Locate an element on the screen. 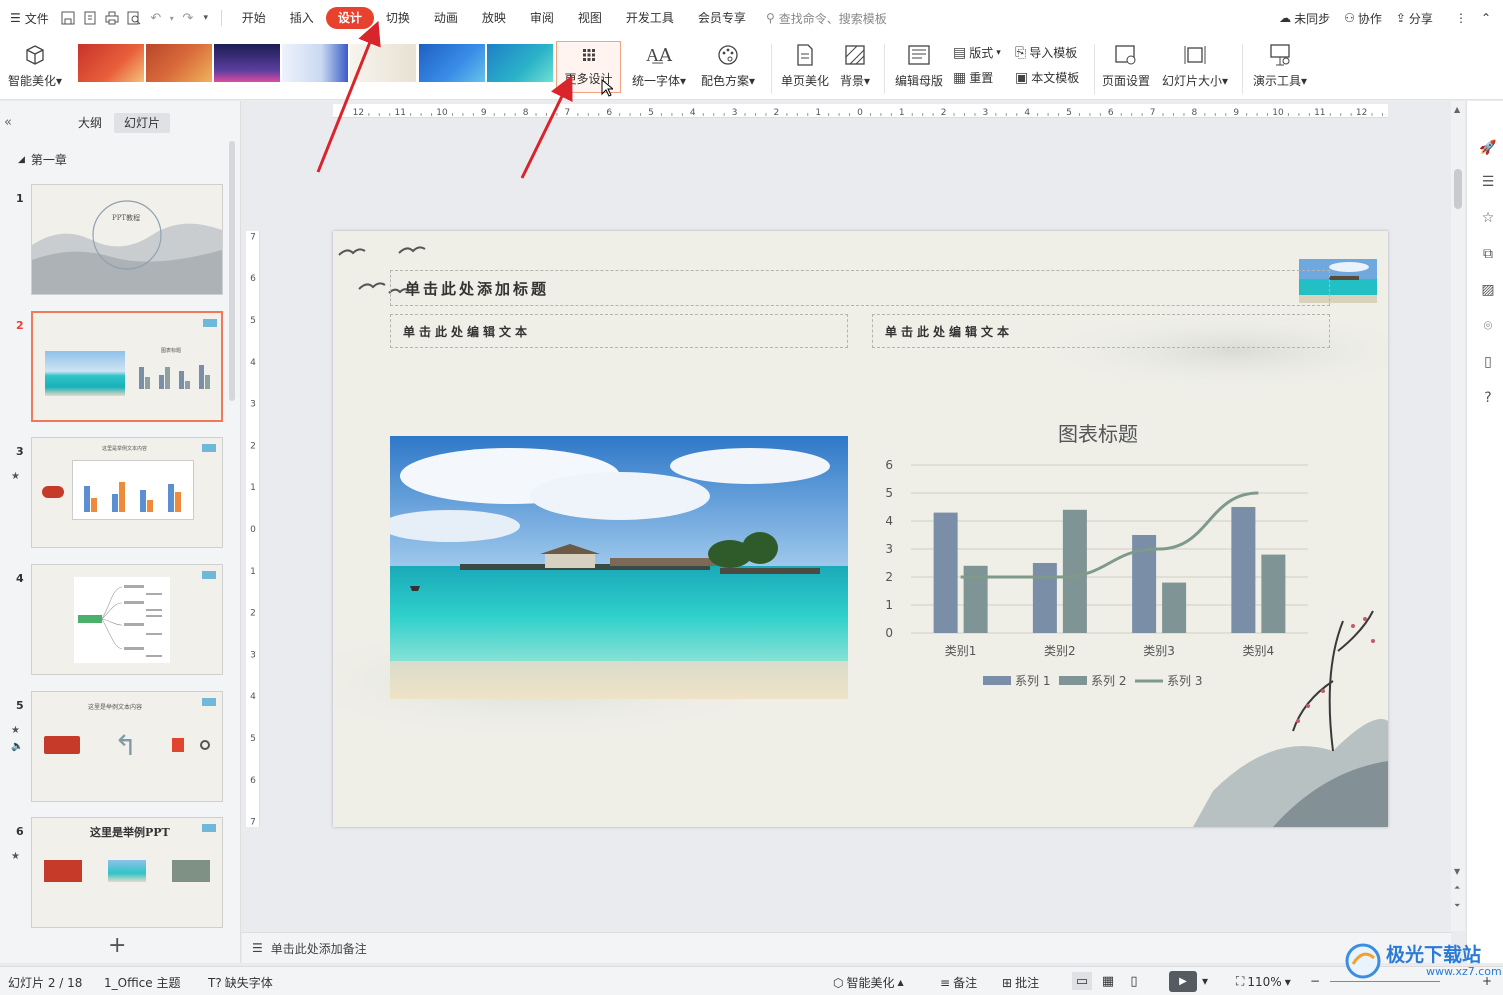 The width and height of the screenshot is (1503, 995). slide-thumbnail: 图表标题 is located at coordinates (127, 366).